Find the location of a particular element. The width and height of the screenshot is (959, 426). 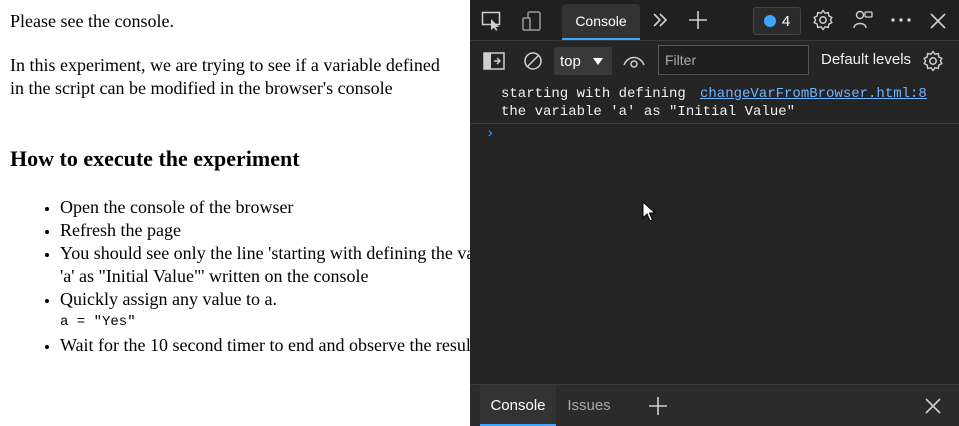

close-icon is located at coordinates (938, 21).